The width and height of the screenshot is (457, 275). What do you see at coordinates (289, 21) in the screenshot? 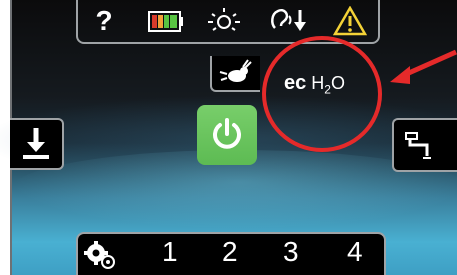
I see `audio-icon` at bounding box center [289, 21].